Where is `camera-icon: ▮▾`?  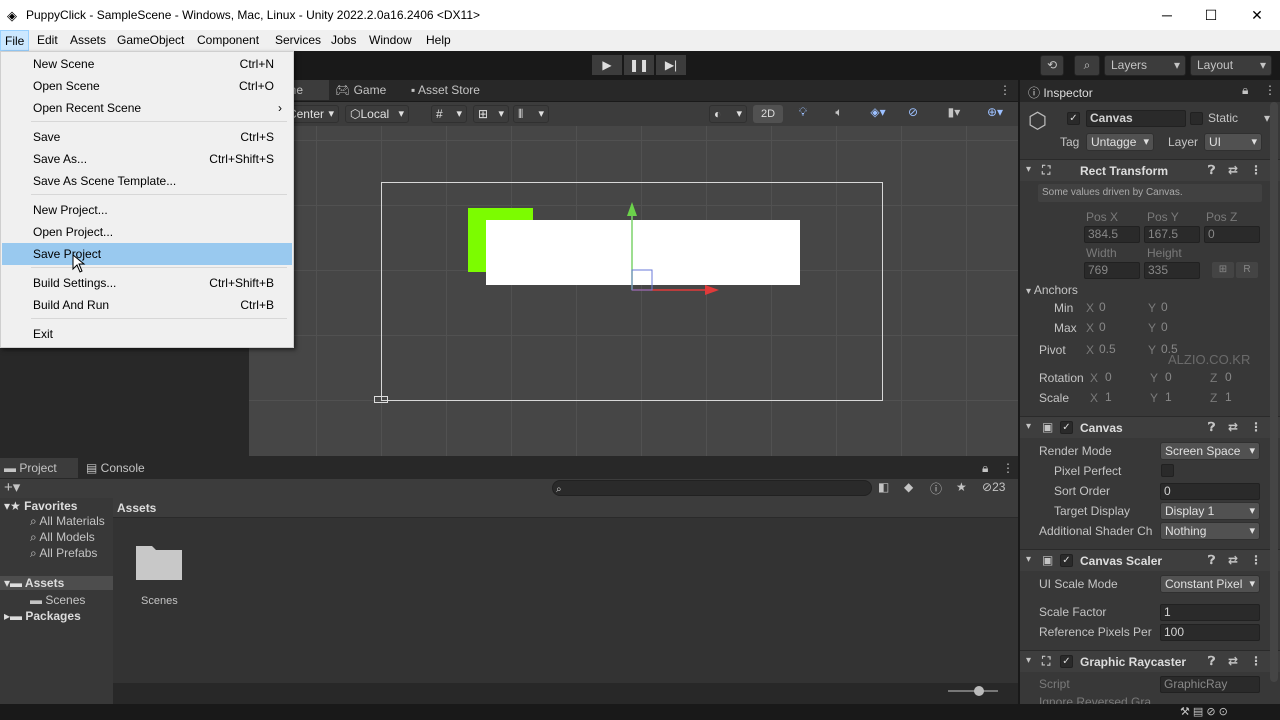 camera-icon: ▮▾ is located at coordinates (954, 112).